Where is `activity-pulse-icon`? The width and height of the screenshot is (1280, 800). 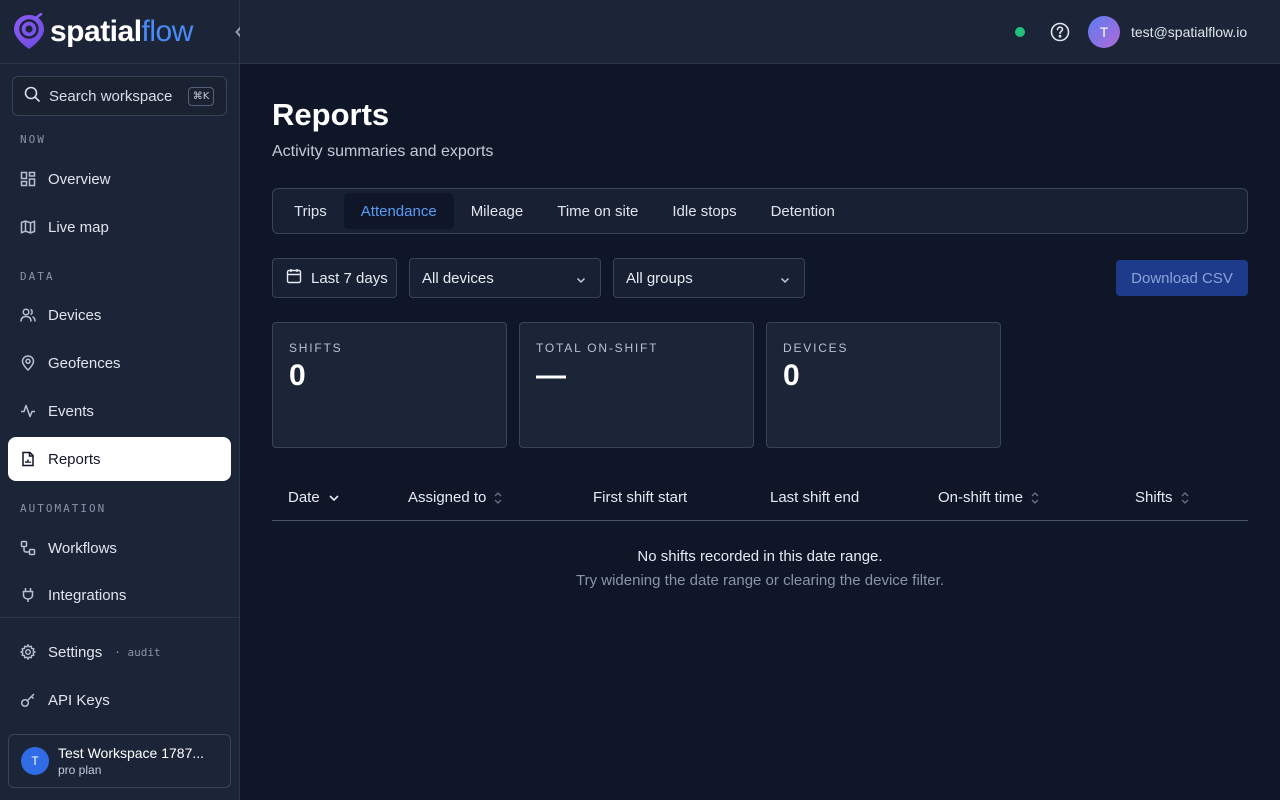 activity-pulse-icon is located at coordinates (28, 411).